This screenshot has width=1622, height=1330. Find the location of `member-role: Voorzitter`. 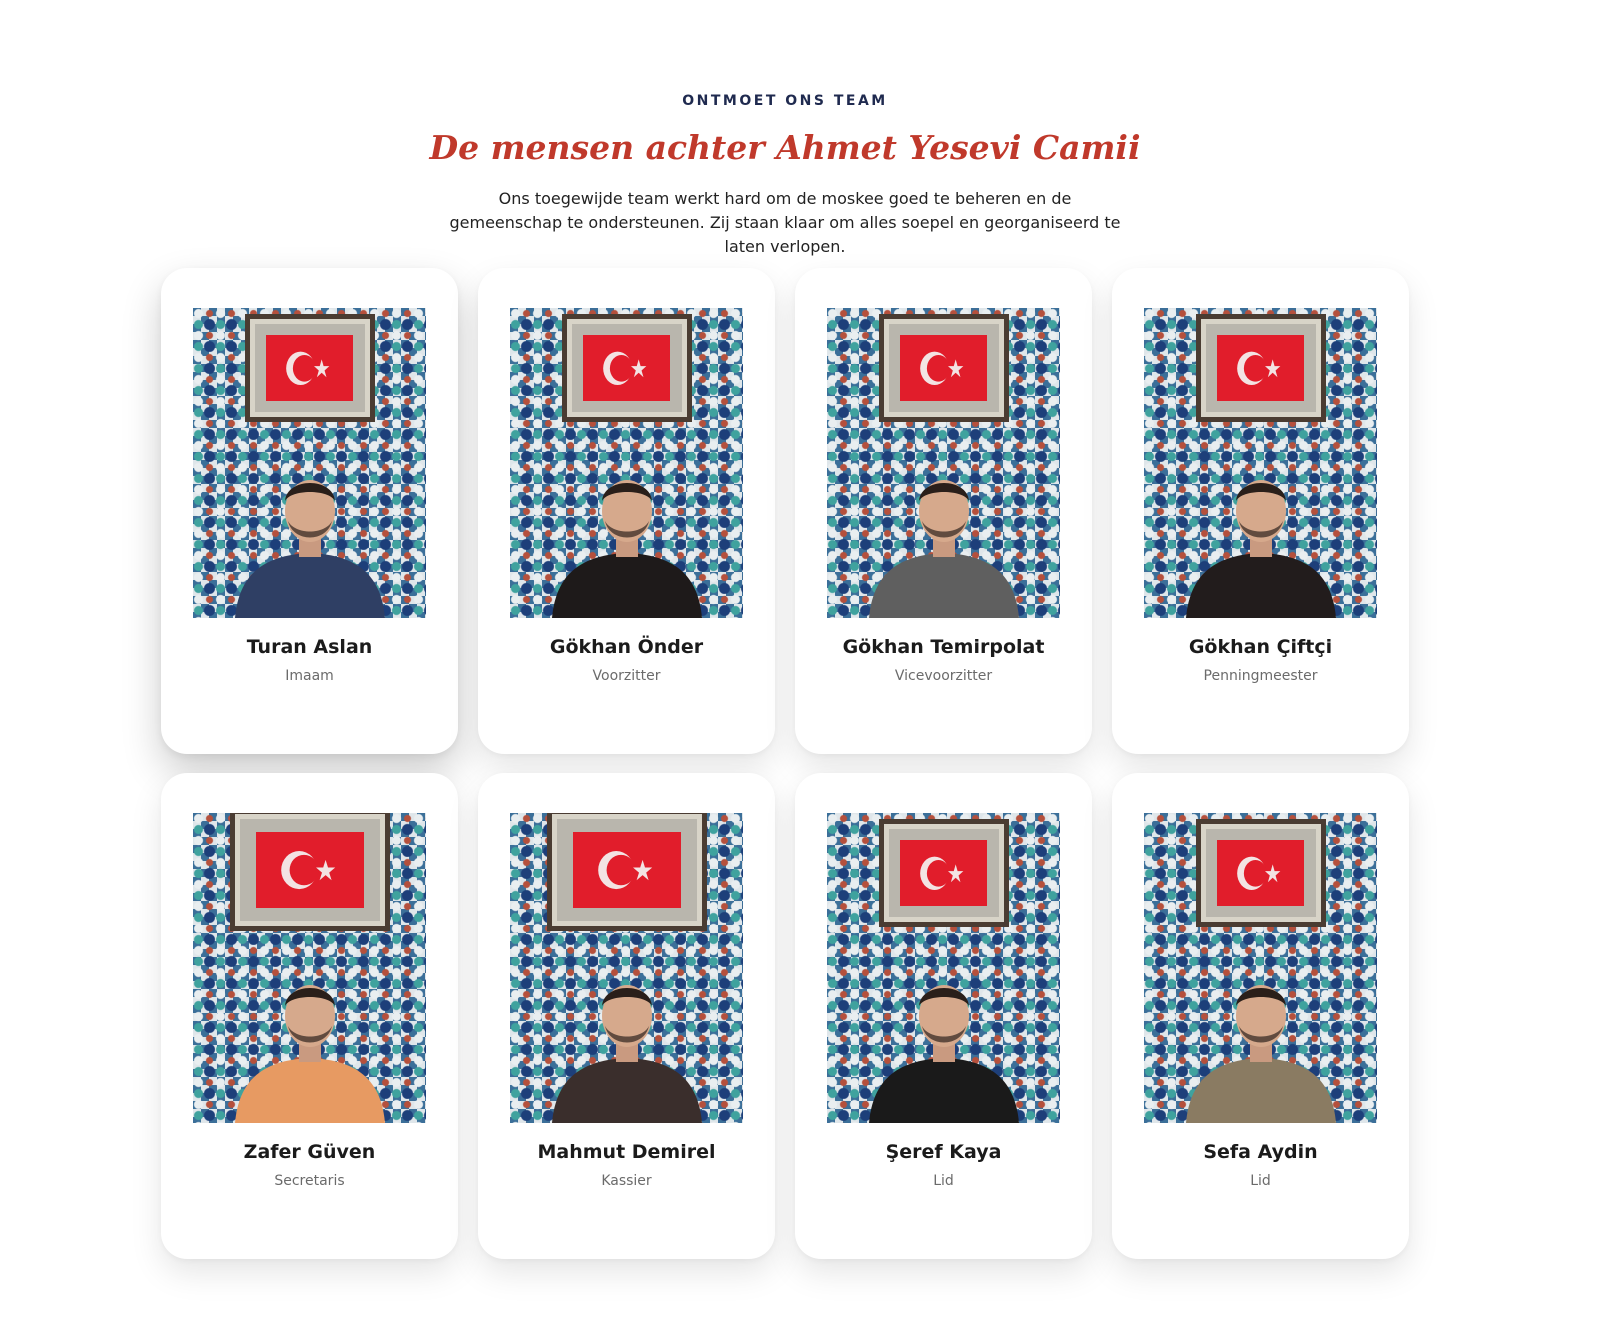

member-role: Voorzitter is located at coordinates (626, 676).